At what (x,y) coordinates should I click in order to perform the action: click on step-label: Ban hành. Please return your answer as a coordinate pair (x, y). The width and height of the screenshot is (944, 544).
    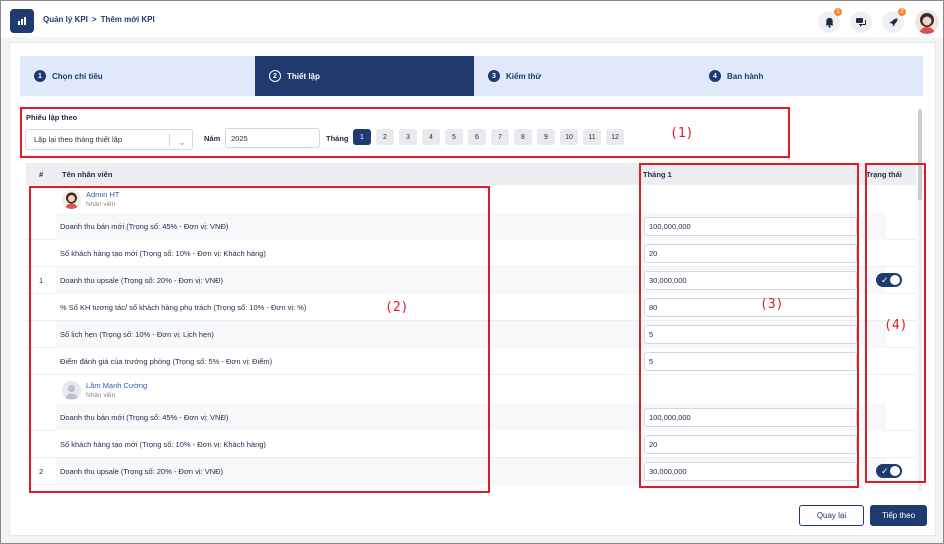
    Looking at the image, I should click on (745, 76).